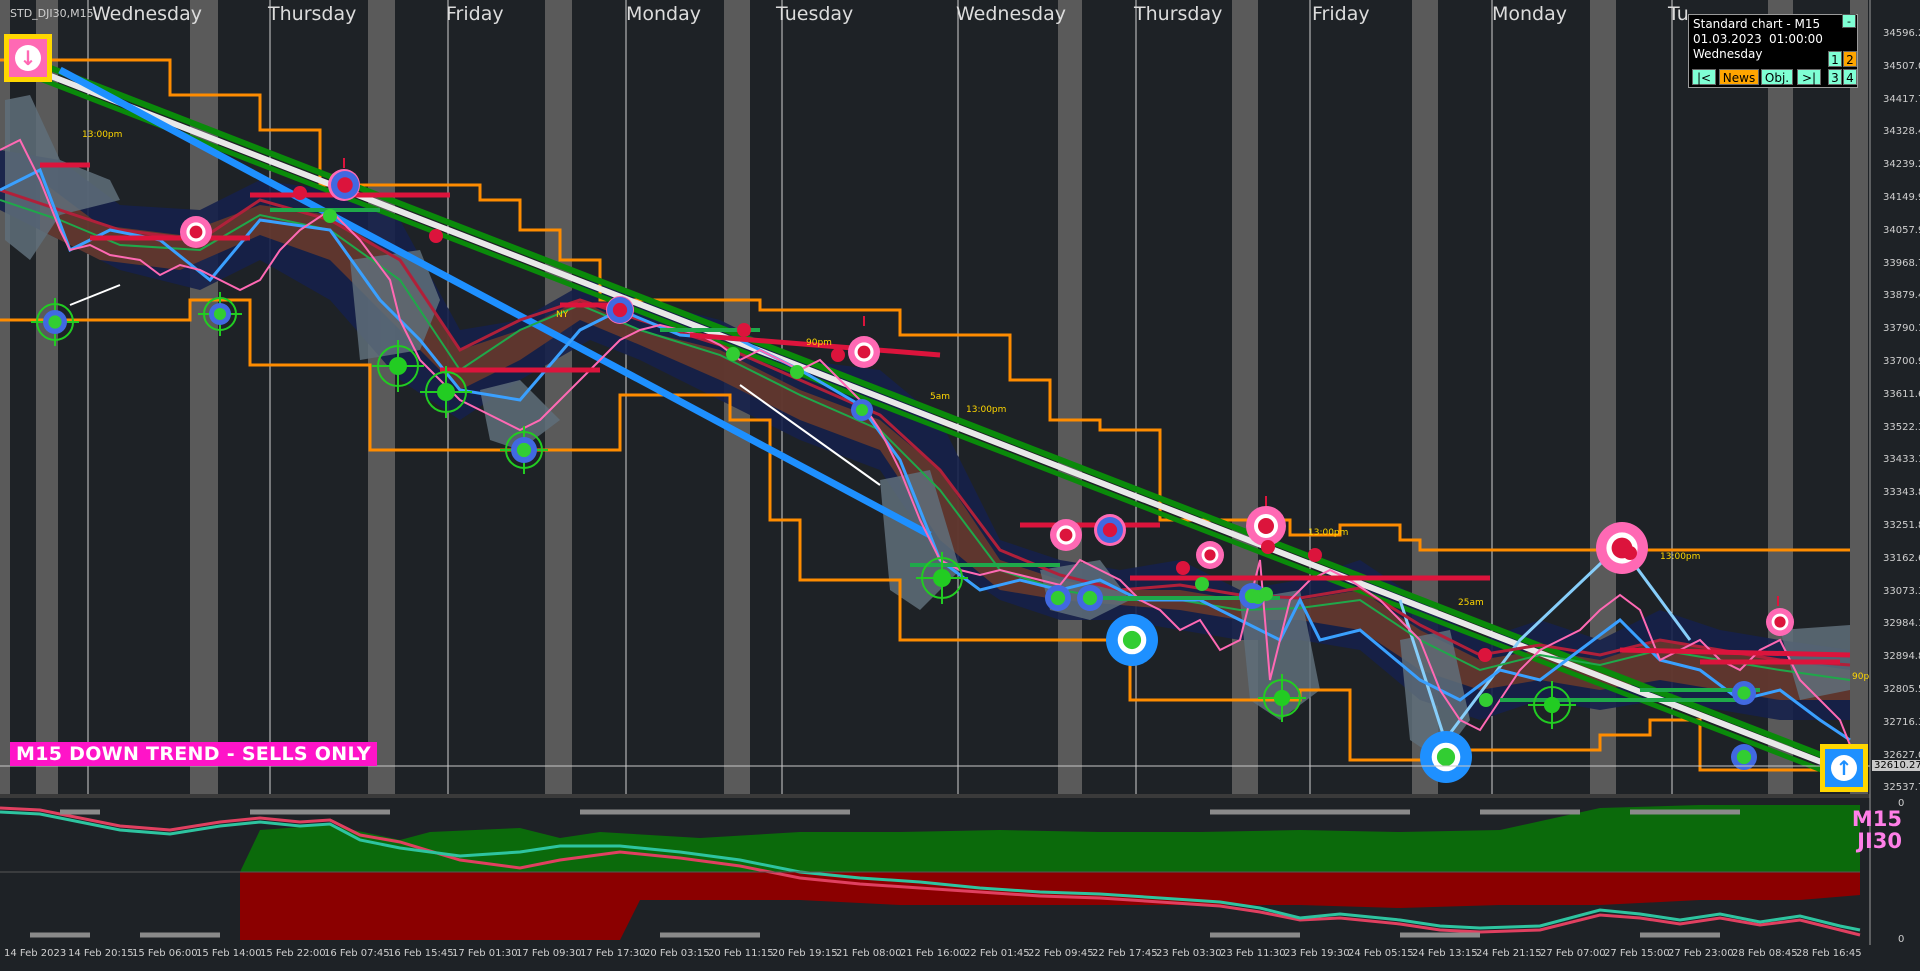  What do you see at coordinates (1901, 558) in the screenshot?
I see `price-tick-label: 33162.630` at bounding box center [1901, 558].